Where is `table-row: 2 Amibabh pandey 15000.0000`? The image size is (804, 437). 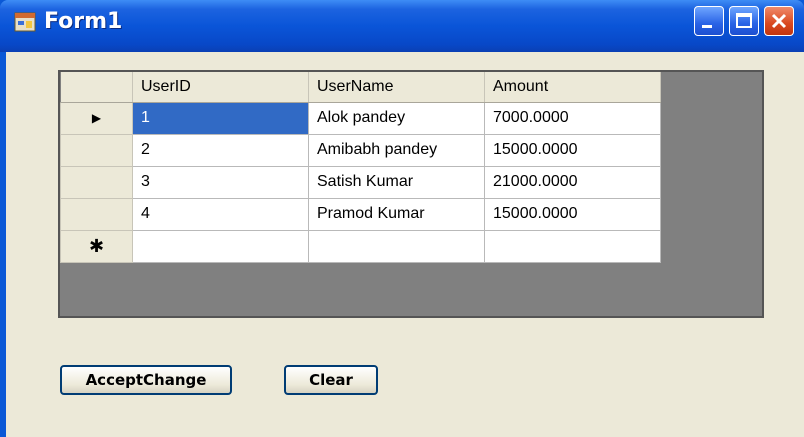
table-row: 2 Amibabh pandey 15000.0000 is located at coordinates (360, 150).